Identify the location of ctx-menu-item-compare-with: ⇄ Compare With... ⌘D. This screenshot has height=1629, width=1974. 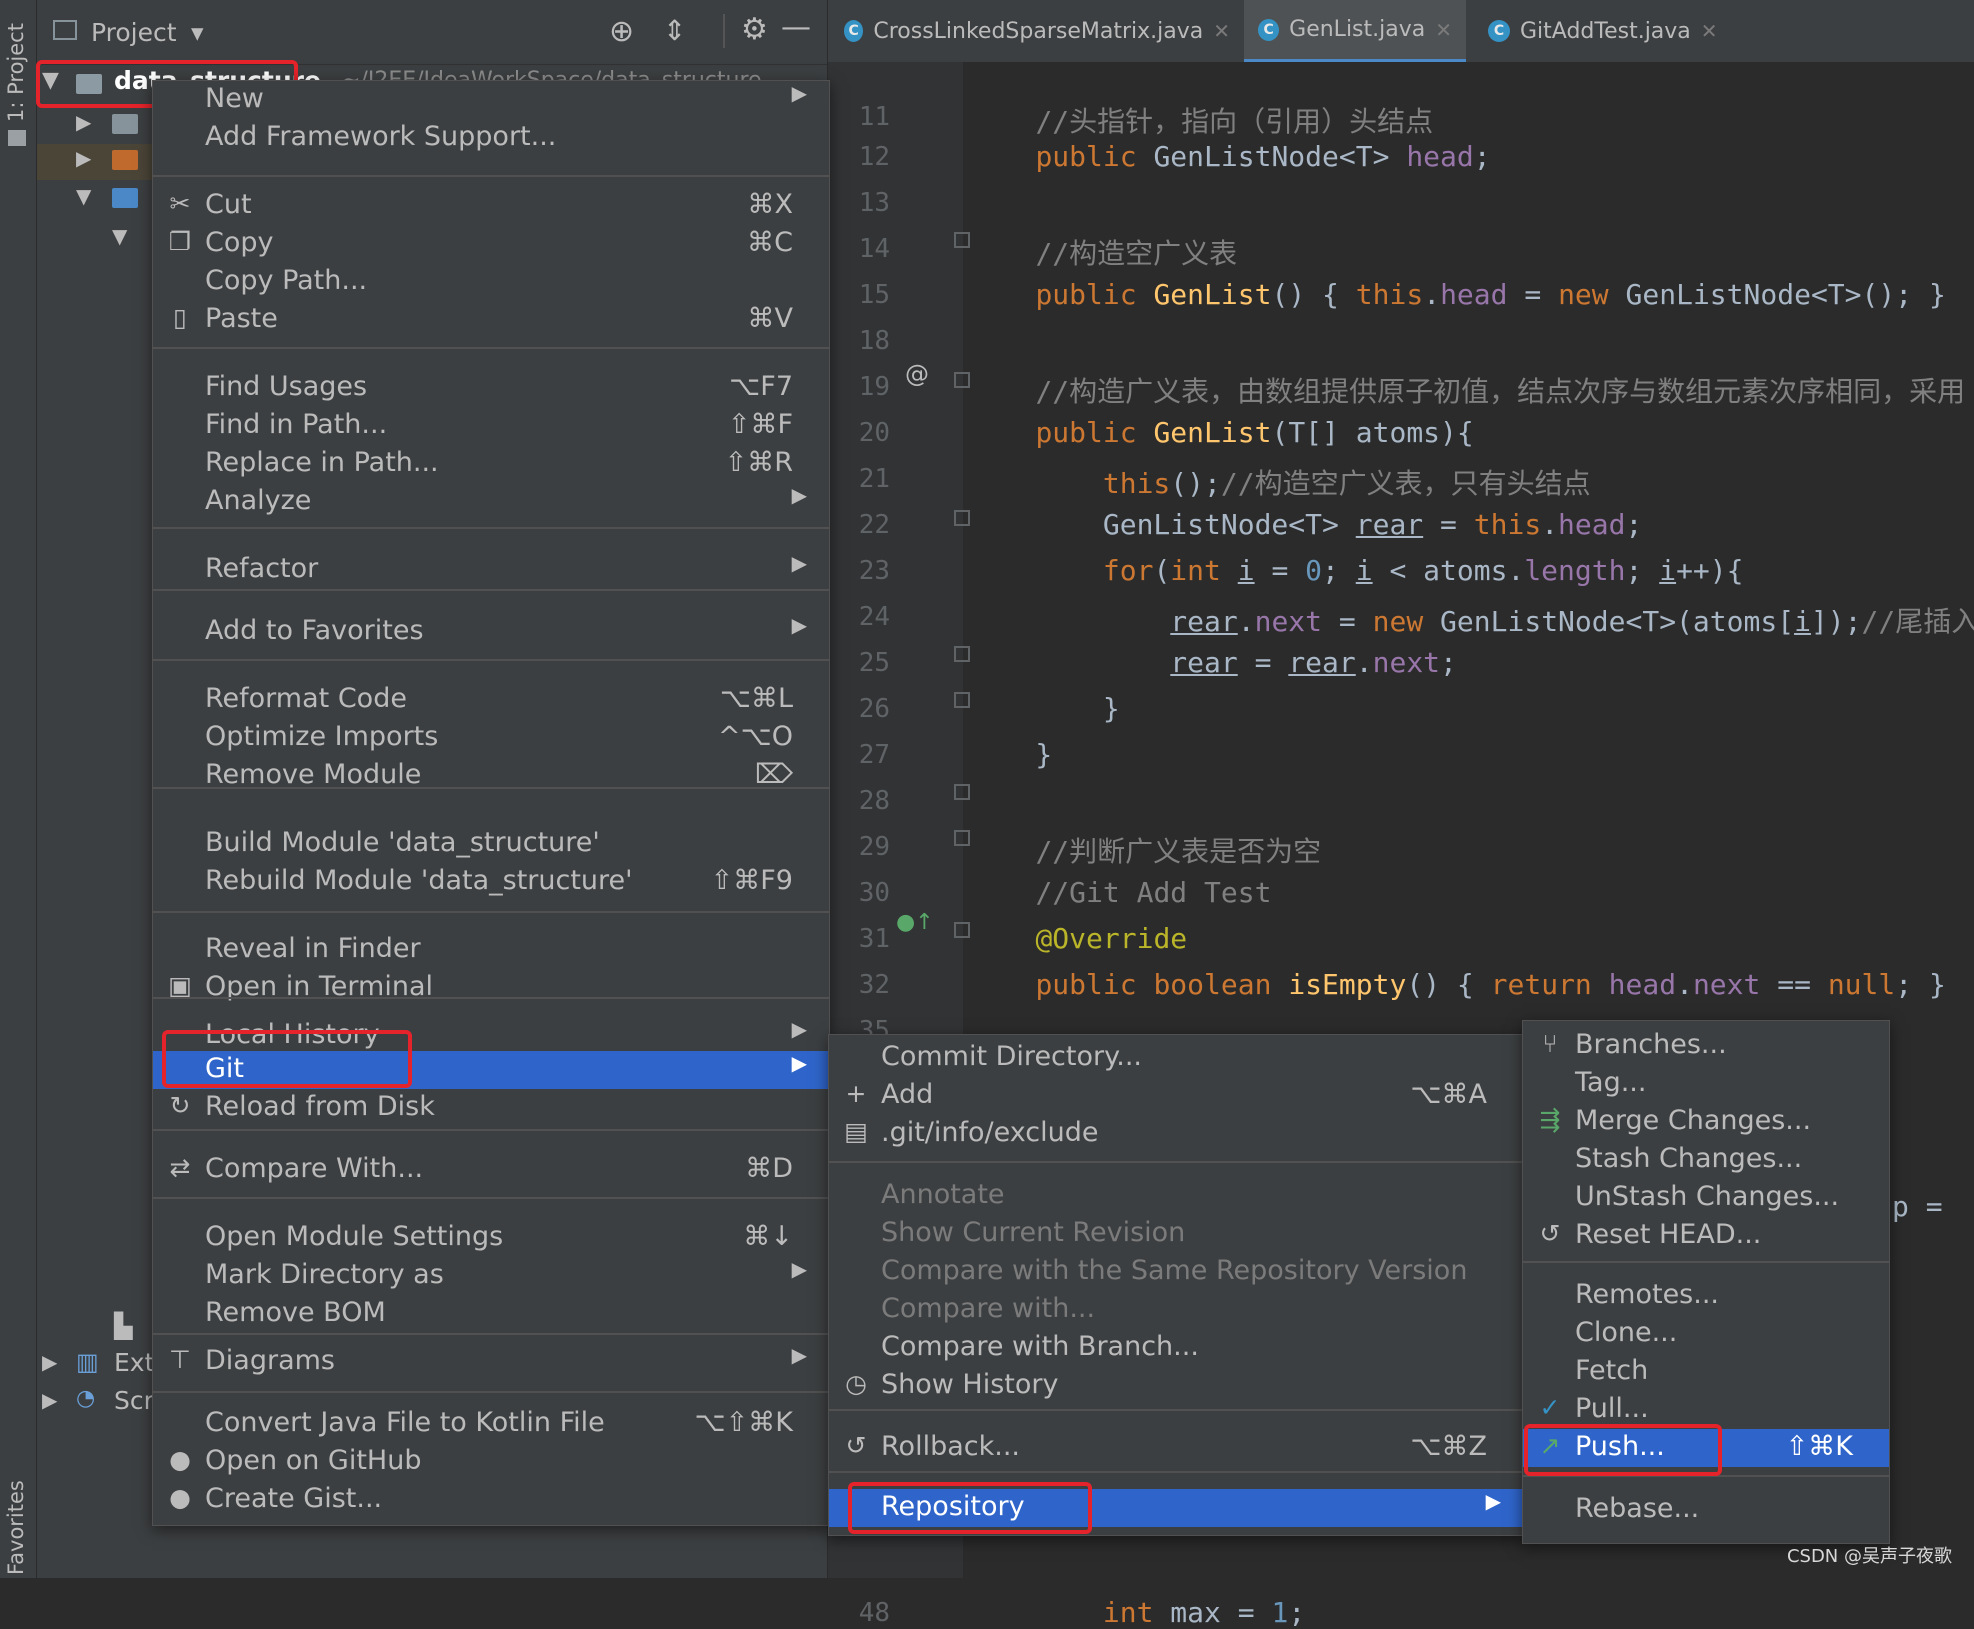
(491, 1170).